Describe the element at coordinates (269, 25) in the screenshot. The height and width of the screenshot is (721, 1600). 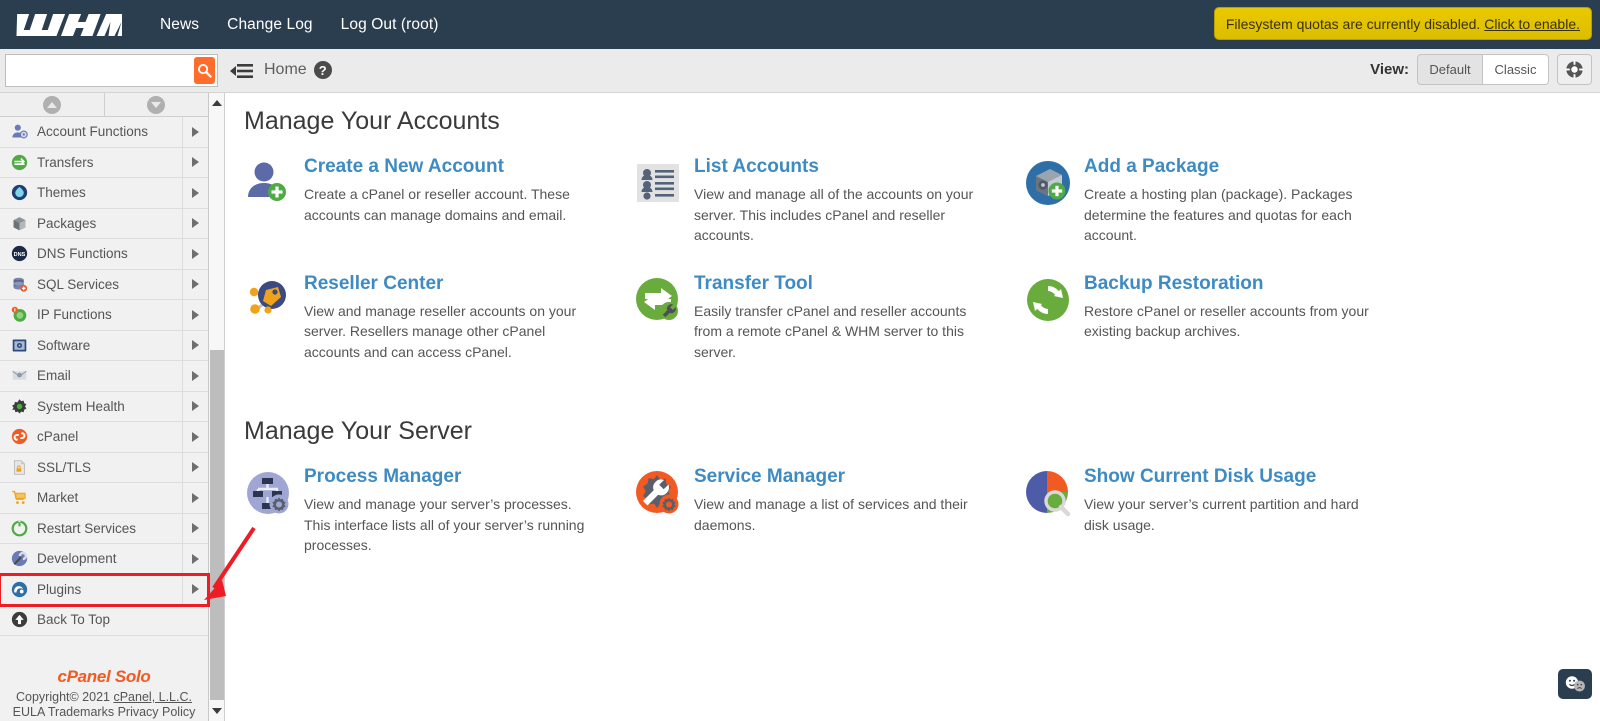
I see `nav-link-change-log: Change Log` at that location.